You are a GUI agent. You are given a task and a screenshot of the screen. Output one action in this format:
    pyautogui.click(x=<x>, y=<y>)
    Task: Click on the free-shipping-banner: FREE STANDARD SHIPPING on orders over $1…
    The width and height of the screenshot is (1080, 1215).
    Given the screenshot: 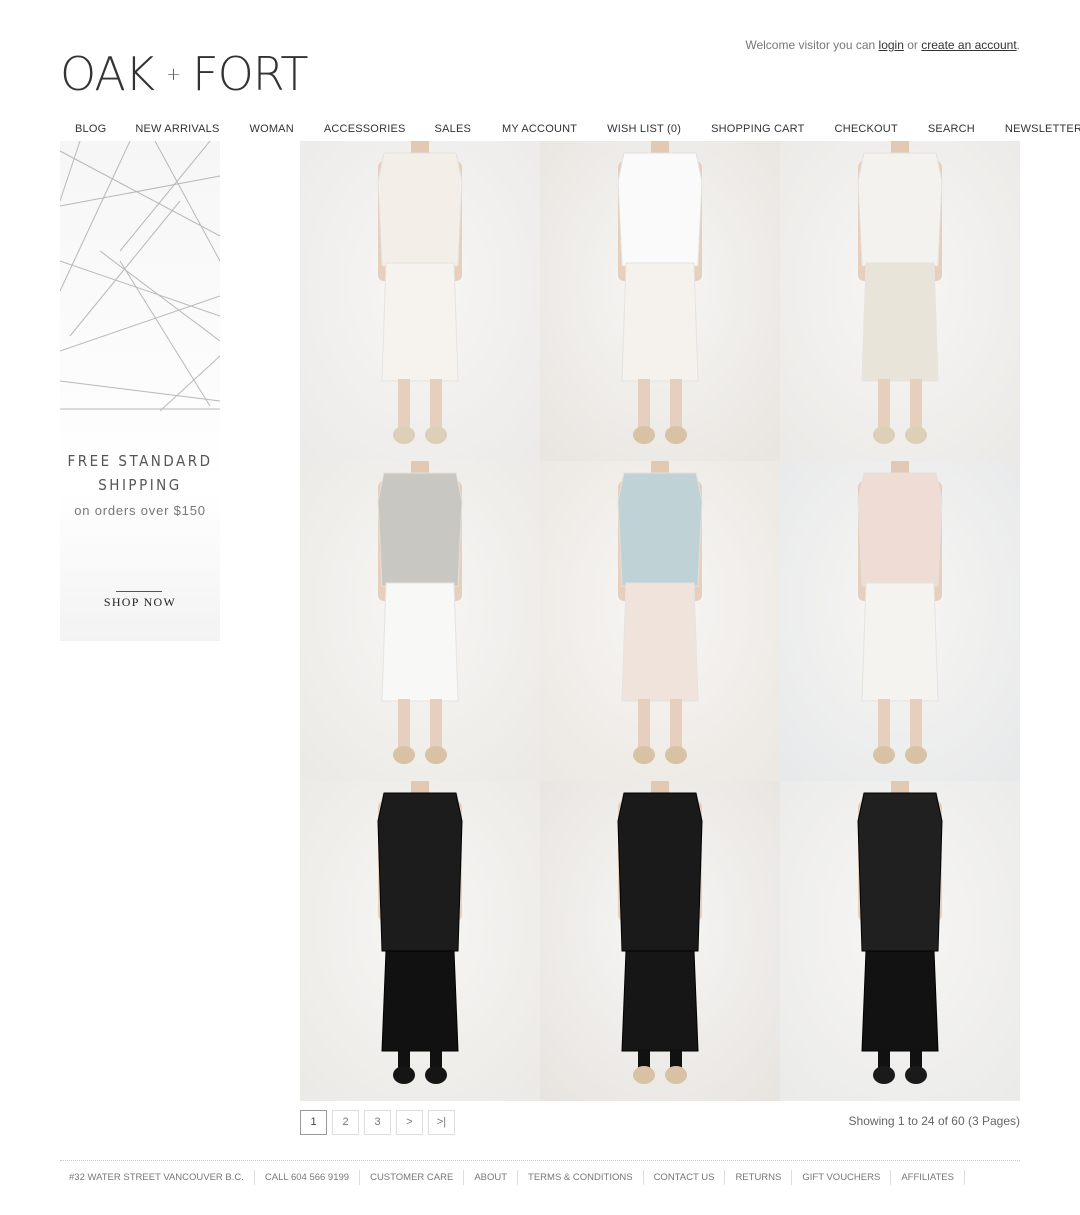 What is the action you would take?
    pyautogui.click(x=140, y=391)
    